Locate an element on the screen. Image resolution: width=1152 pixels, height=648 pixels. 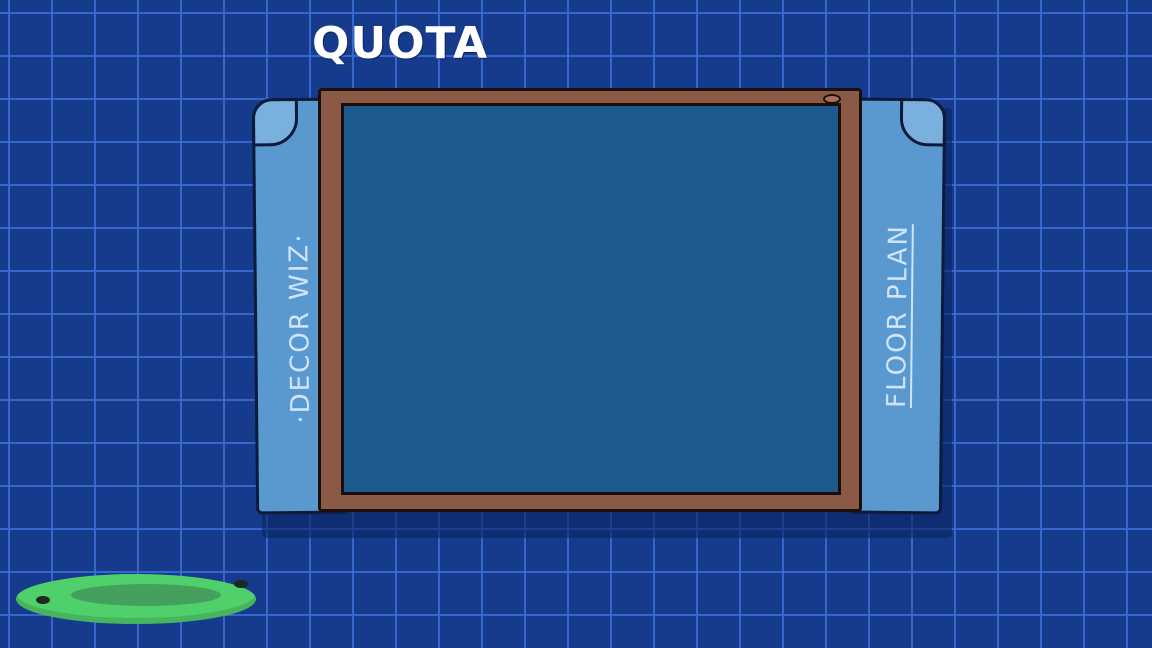
puddle-shadow is located at coordinates (146, 595).